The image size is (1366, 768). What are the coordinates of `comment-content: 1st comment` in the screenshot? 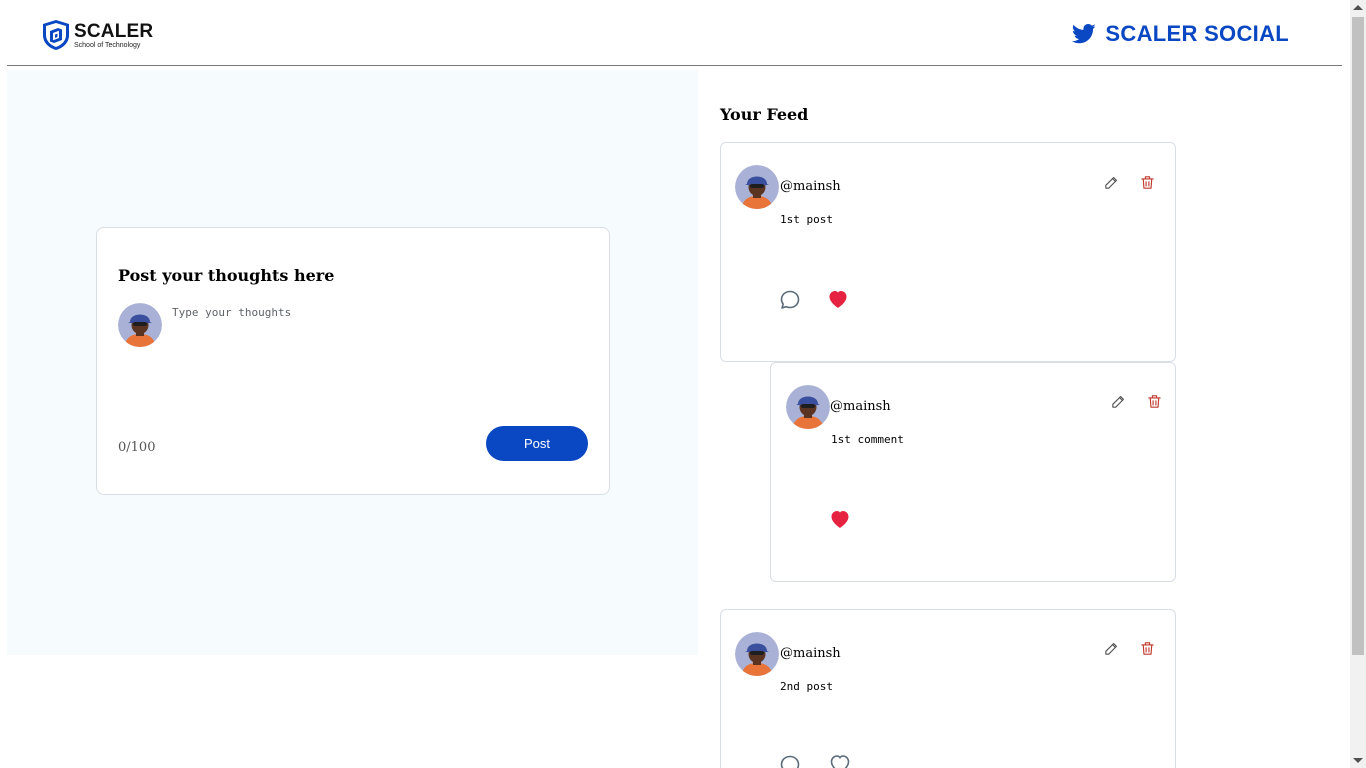 It's located at (867, 439).